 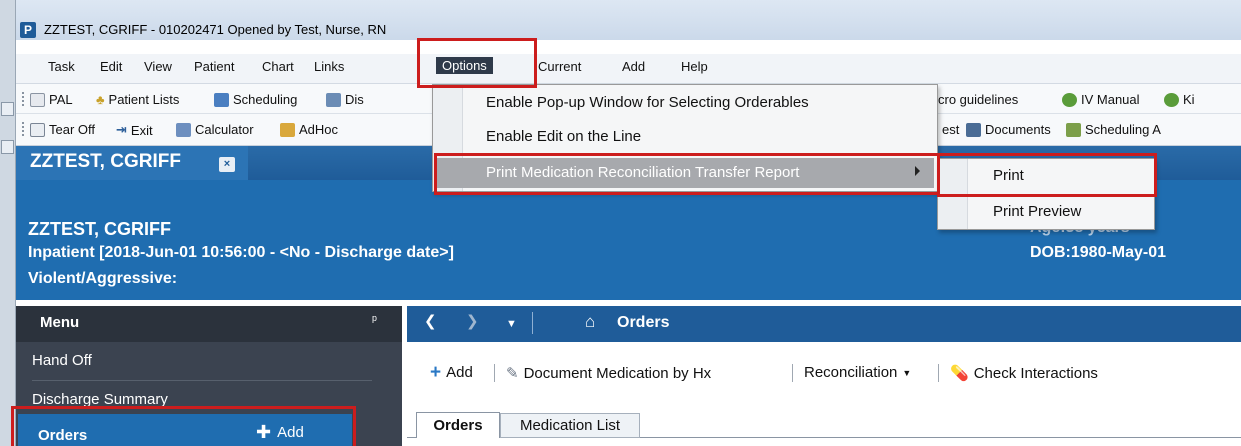 What do you see at coordinates (62, 360) in the screenshot?
I see `sidebar-item-hand-off: Hand Off` at bounding box center [62, 360].